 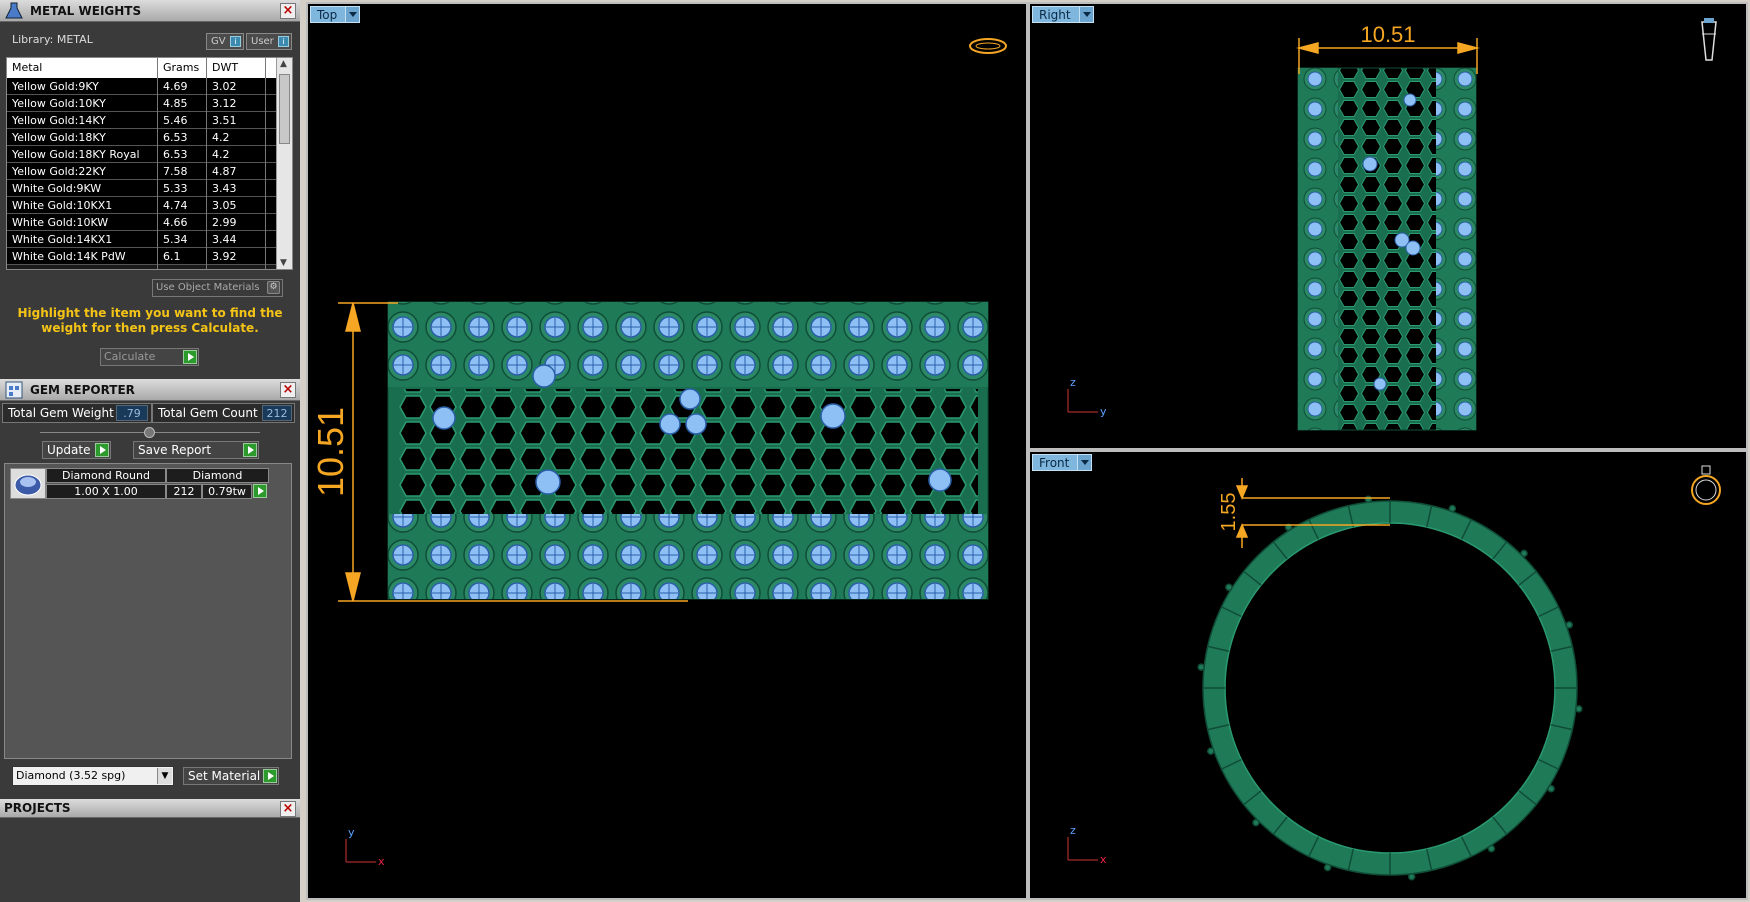 I want to click on metal-name: Yellow Gold:18KY Royal, so click(x=76, y=154).